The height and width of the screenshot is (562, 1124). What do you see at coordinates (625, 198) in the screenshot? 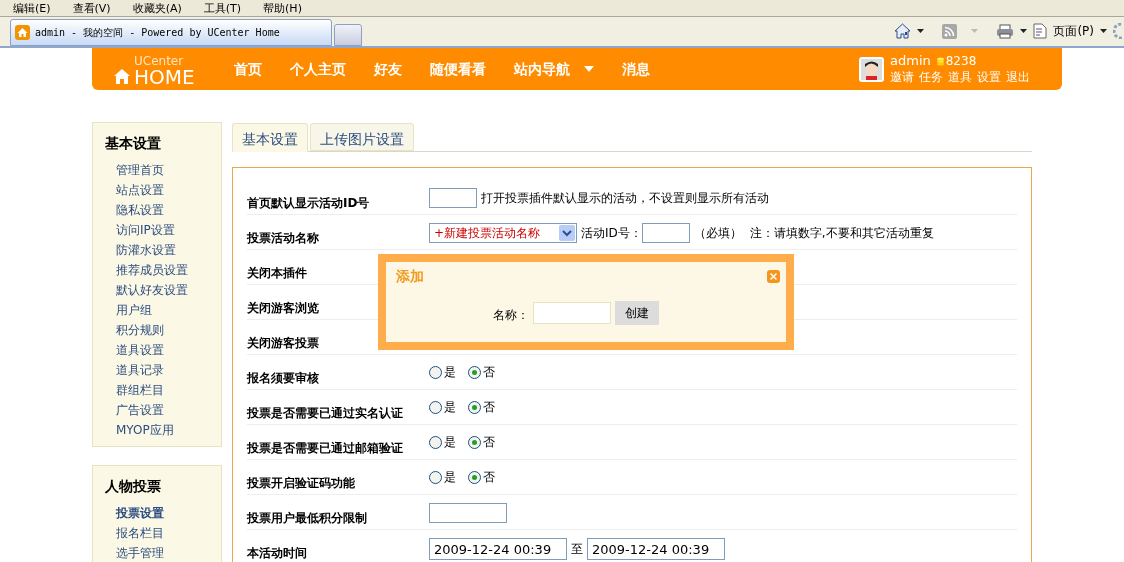
I see `field-note: 打开投票插件默认显示的活动，不设置则显示所有活动` at bounding box center [625, 198].